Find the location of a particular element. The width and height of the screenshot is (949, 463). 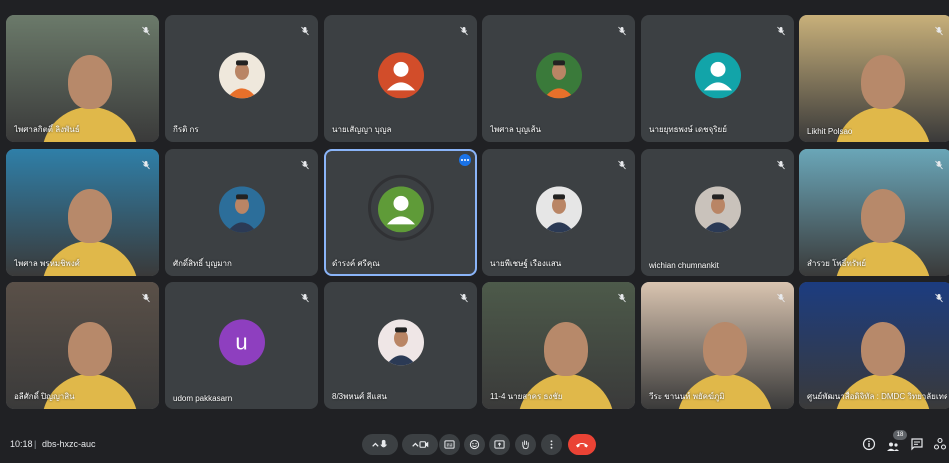

participant-body is located at coordinates (883, 124).